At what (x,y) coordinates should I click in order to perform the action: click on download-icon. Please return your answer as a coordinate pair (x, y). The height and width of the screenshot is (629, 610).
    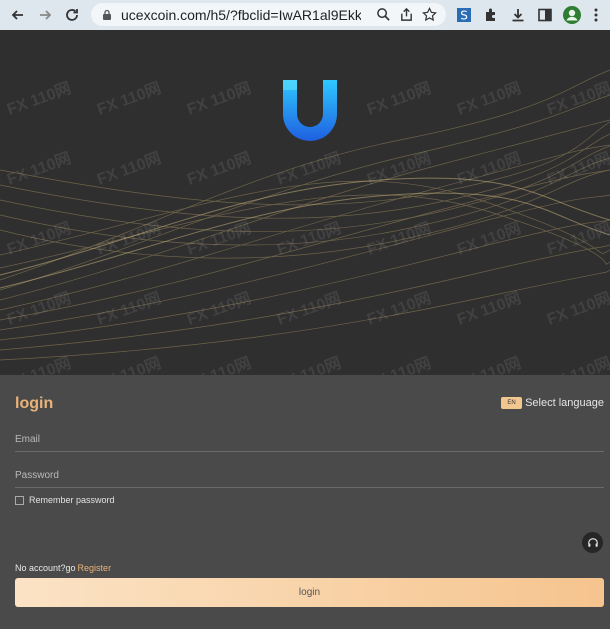
    Looking at the image, I should click on (518, 15).